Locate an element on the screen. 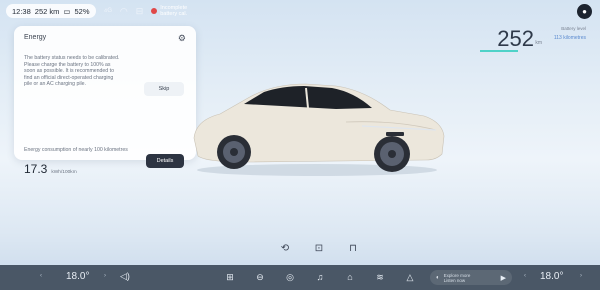  battery-alert: Incomplete battery cal. is located at coordinates (169, 11).